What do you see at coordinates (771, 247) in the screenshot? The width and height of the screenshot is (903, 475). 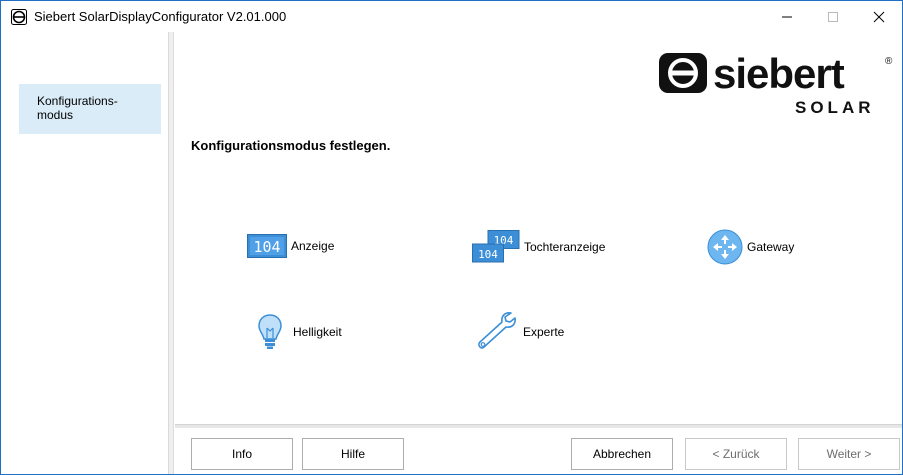 I see `option-label: Gateway` at bounding box center [771, 247].